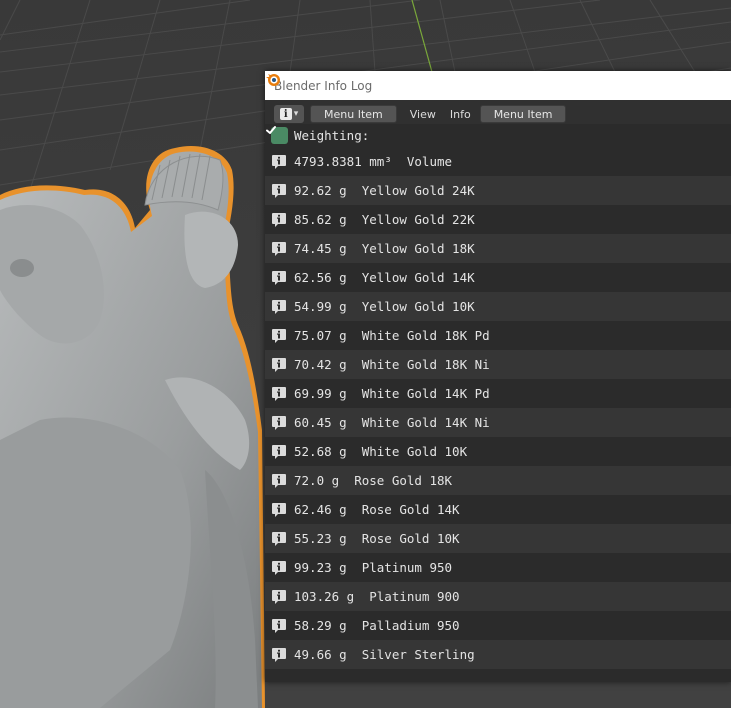 Image resolution: width=731 pixels, height=708 pixels. Describe the element at coordinates (323, 85) in the screenshot. I see `window-title: Blender Info Log` at that location.